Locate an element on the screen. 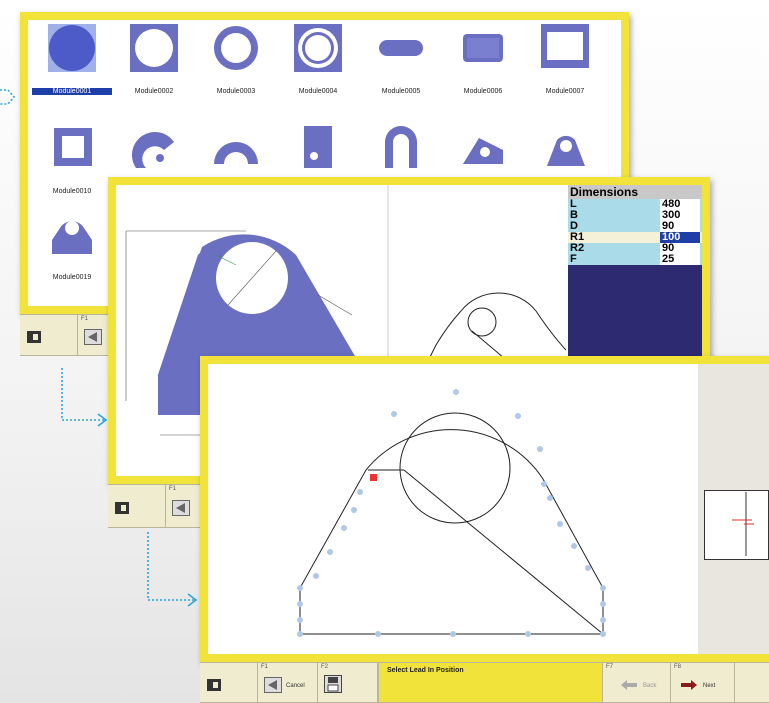 Image resolution: width=769 pixels, height=703 pixels. dimension-toolbar: F1 is located at coordinates (158, 506).